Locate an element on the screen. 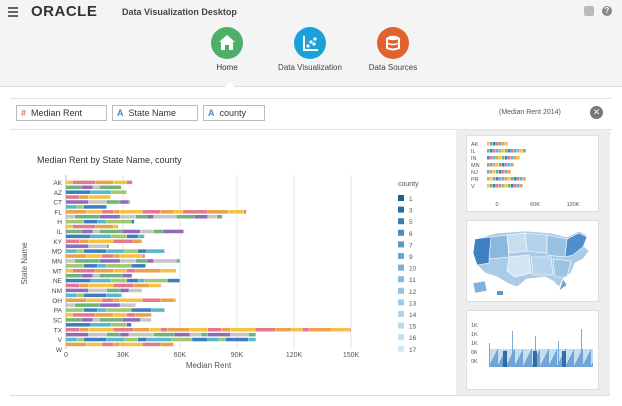  filter-median-rent: # Median Rent is located at coordinates (61, 113).